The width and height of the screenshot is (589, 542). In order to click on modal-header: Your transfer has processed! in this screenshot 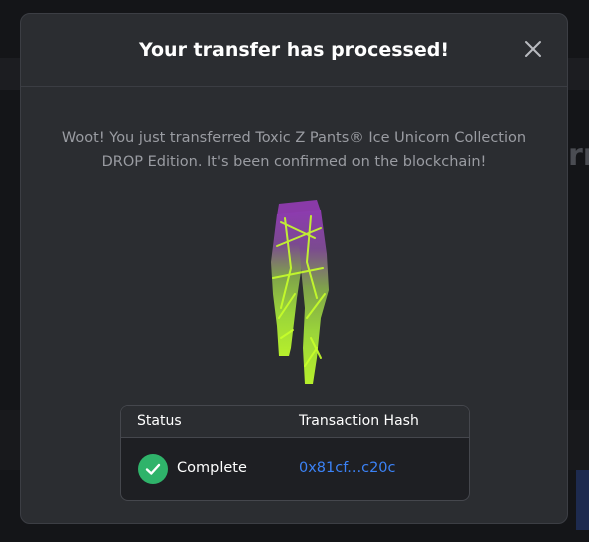, I will do `click(294, 50)`.